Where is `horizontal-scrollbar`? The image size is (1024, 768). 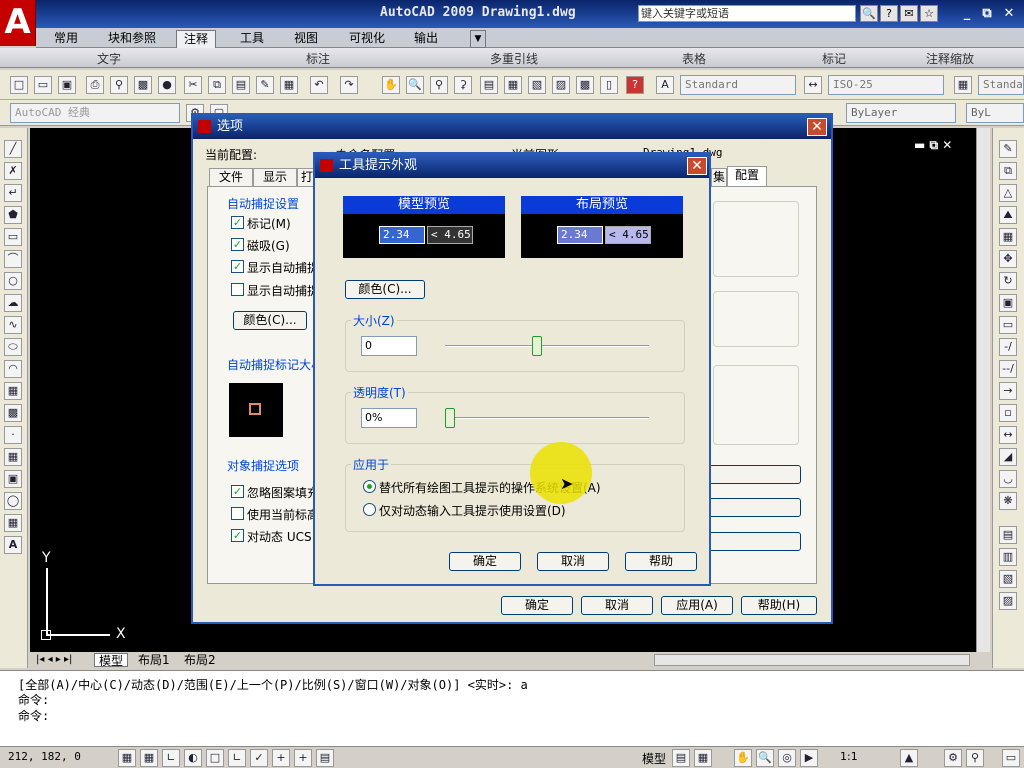
horizontal-scrollbar is located at coordinates (812, 660).